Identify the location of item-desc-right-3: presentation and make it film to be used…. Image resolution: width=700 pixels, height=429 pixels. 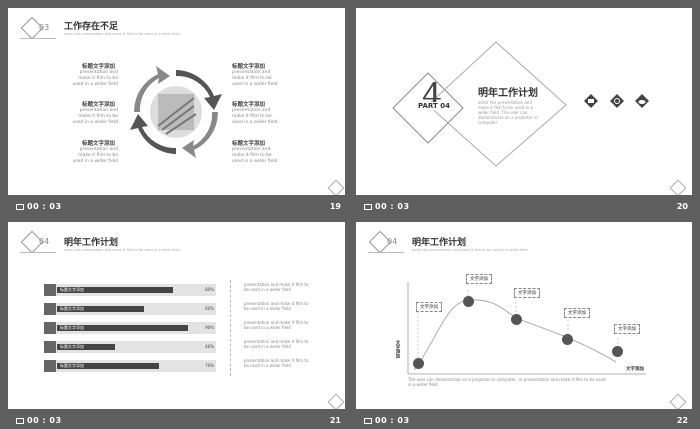
(255, 155).